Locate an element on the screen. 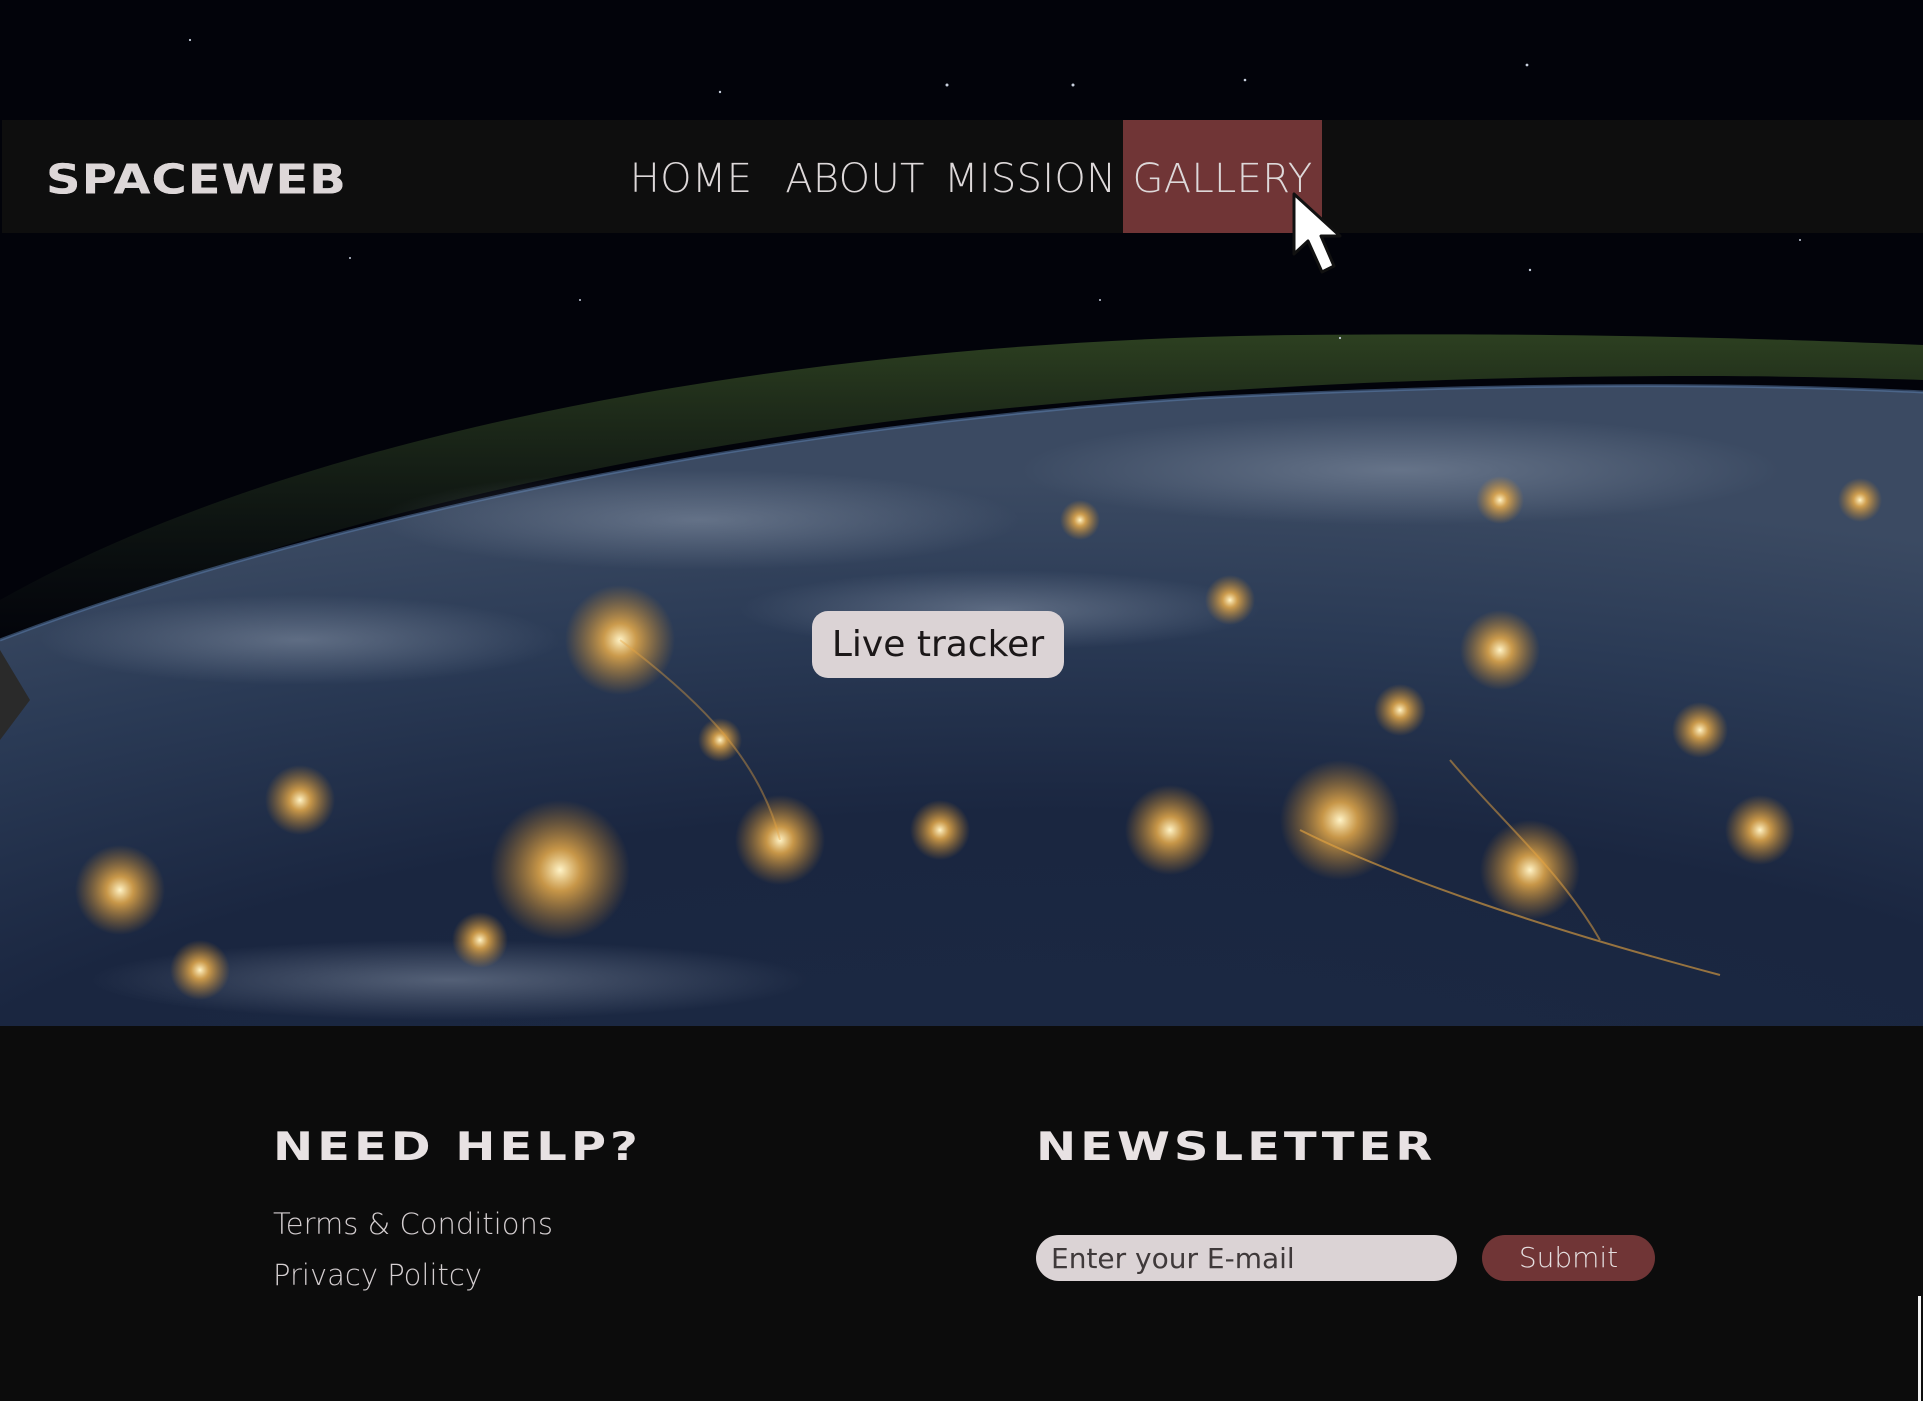 The image size is (1923, 1401). nav-item-mission: MISSION is located at coordinates (1030, 176).